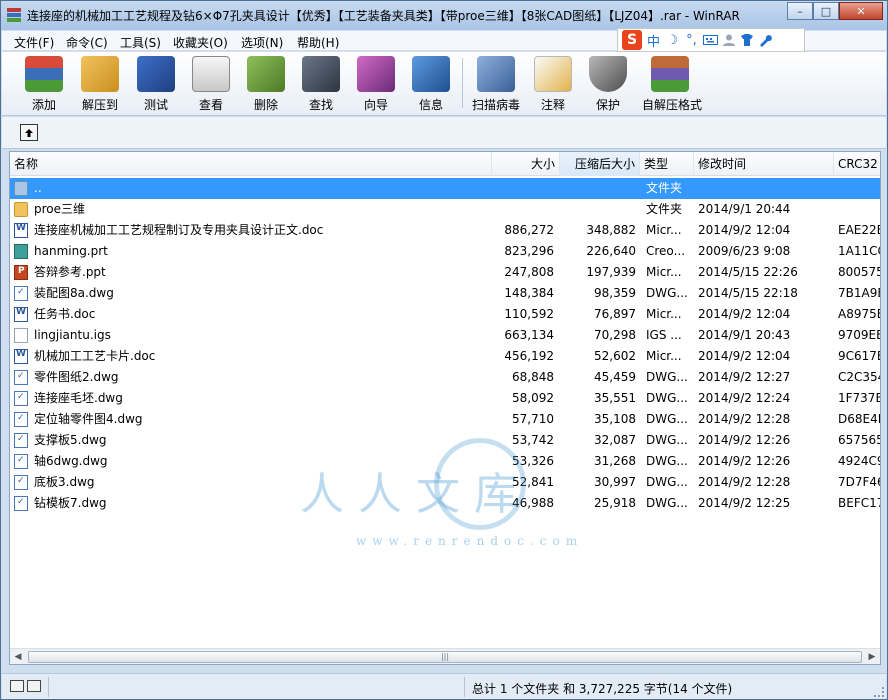  Describe the element at coordinates (533, 440) in the screenshot. I see `file-size: 53,742` at that location.